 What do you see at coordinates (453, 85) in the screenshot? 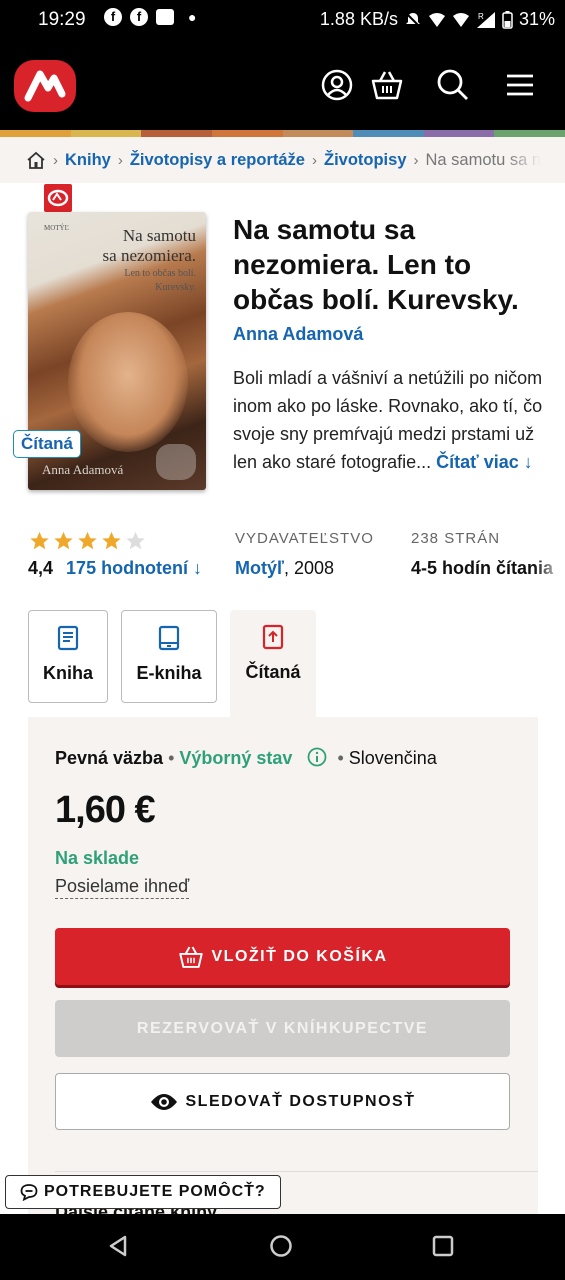
I see `search-icon` at bounding box center [453, 85].